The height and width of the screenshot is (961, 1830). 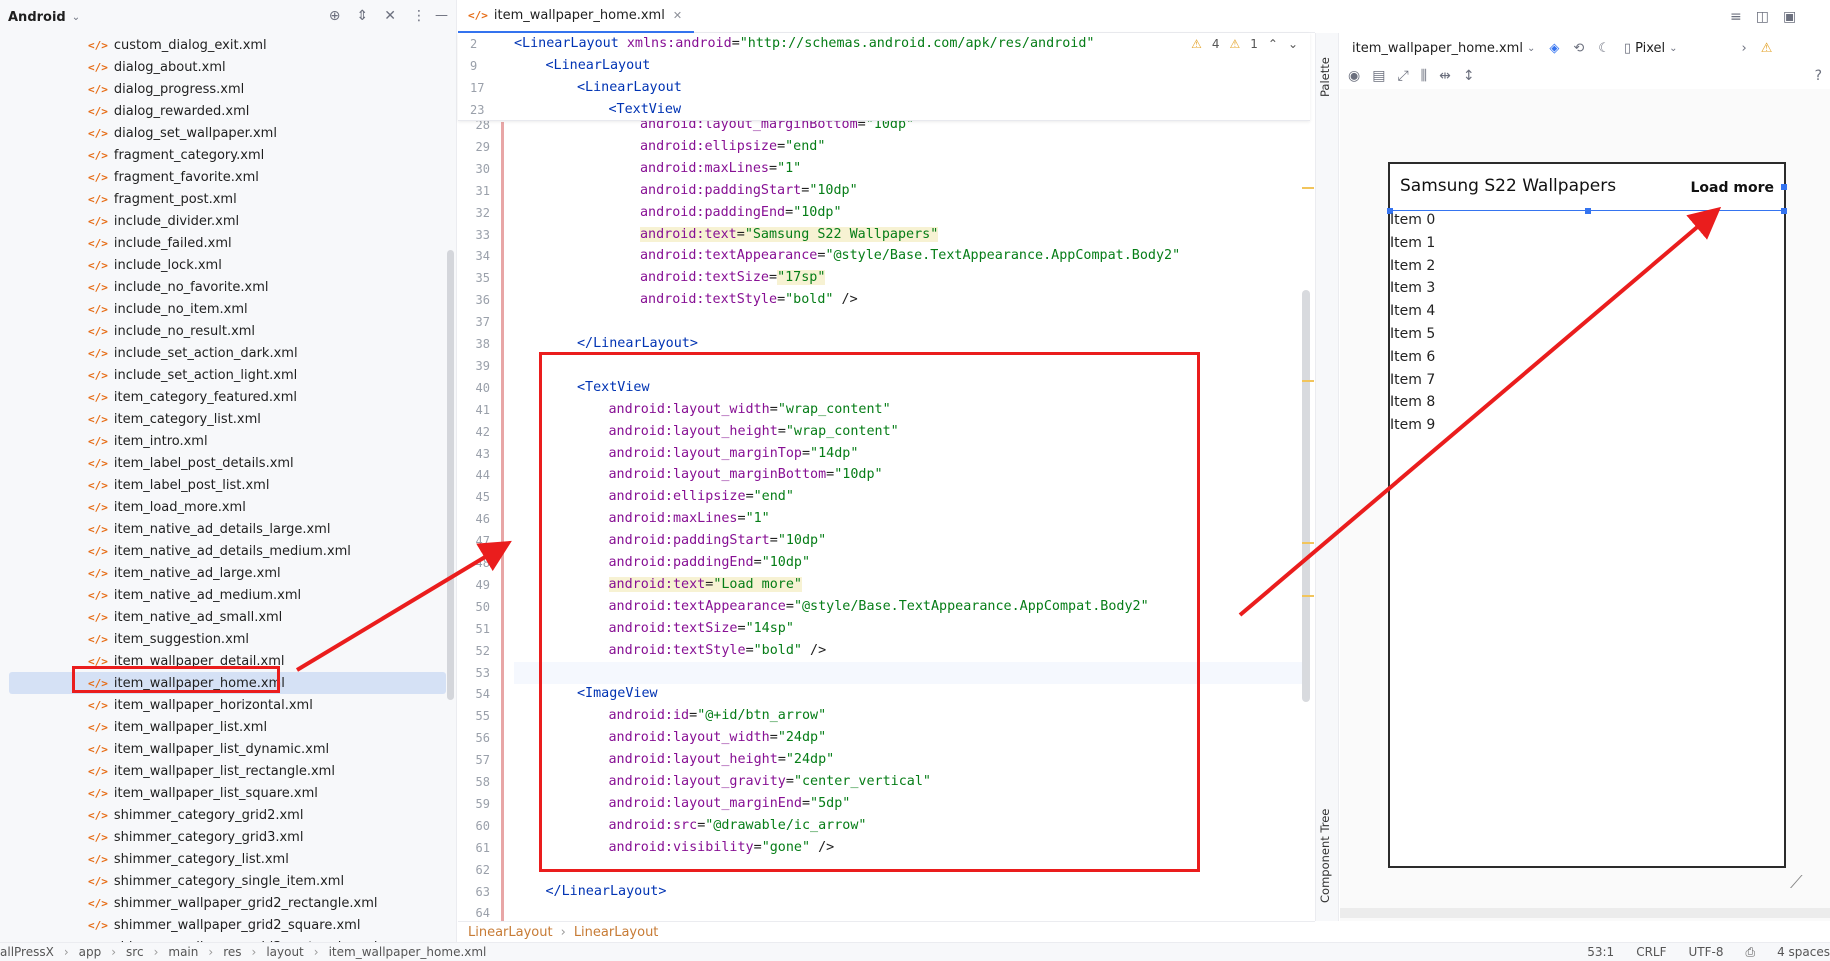 I want to click on file-item: </> fragment_category.xml, so click(x=223, y=155).